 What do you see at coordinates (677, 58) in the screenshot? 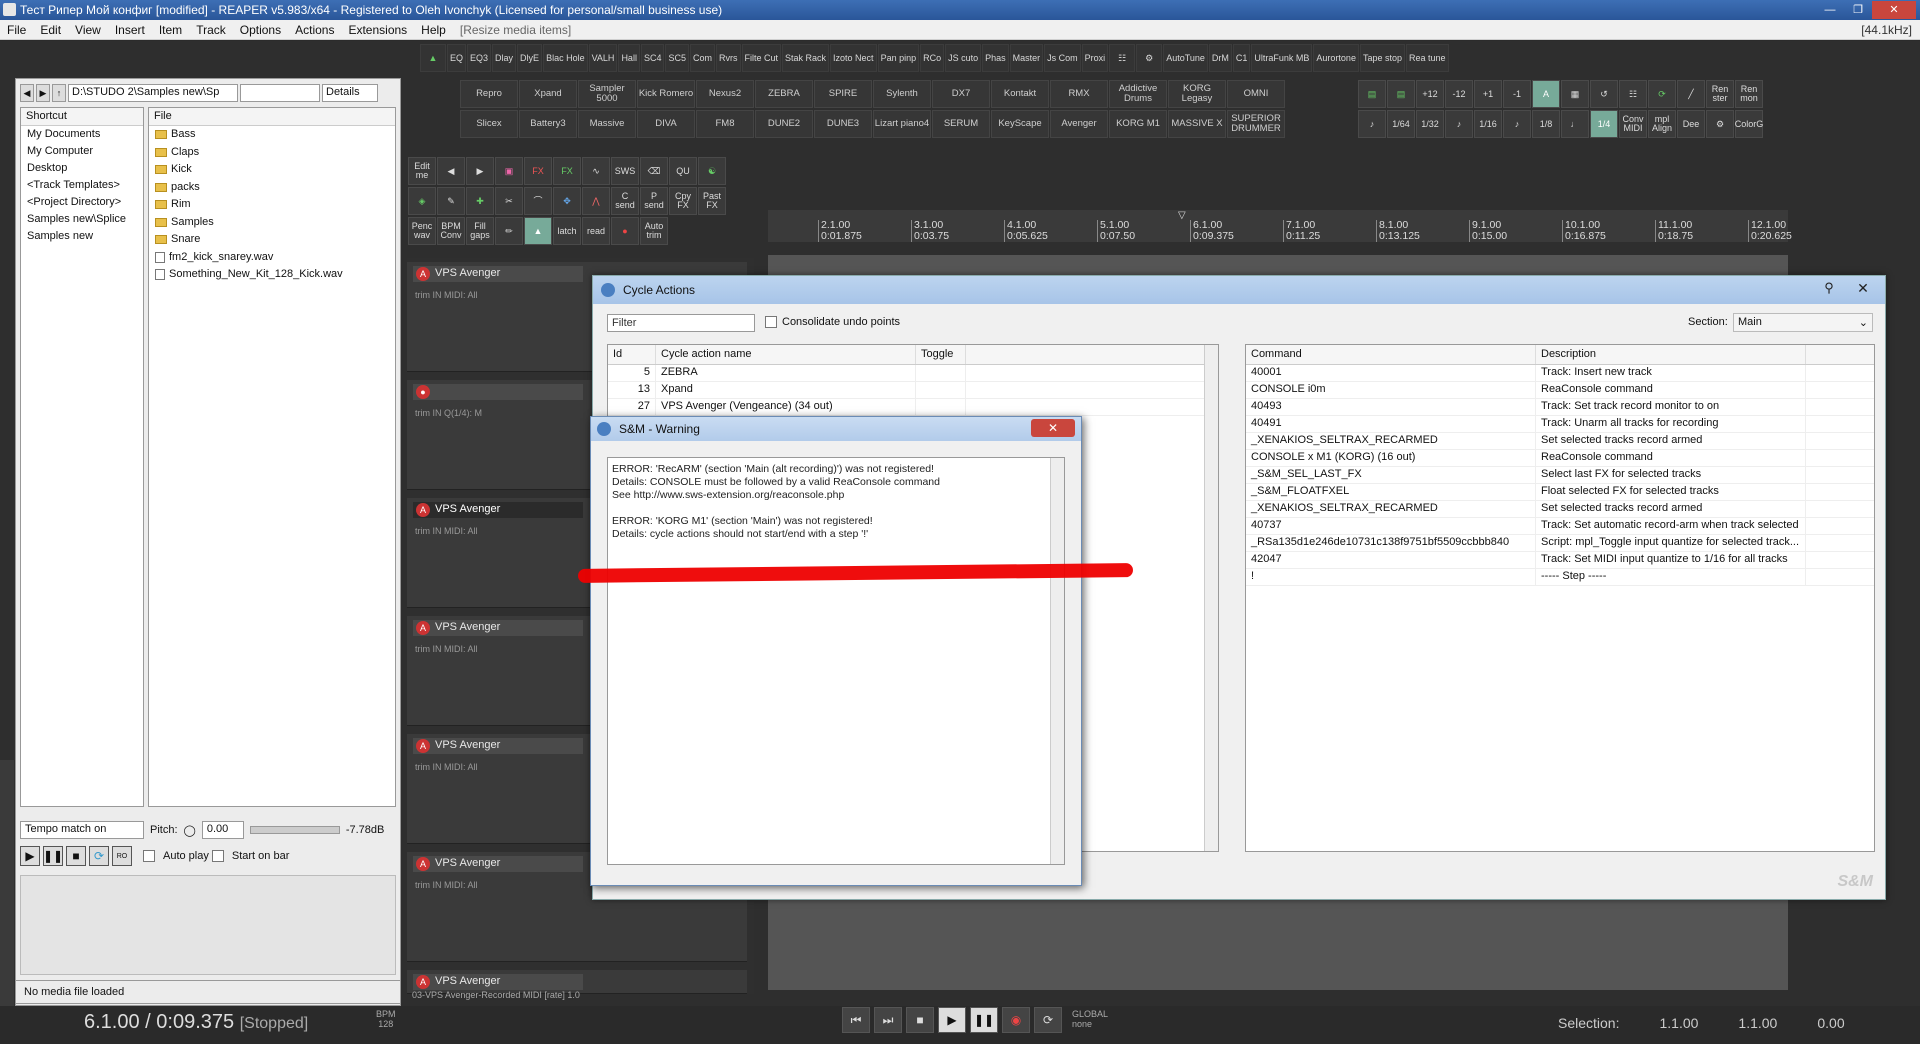
I see `fx-button: SC5` at bounding box center [677, 58].